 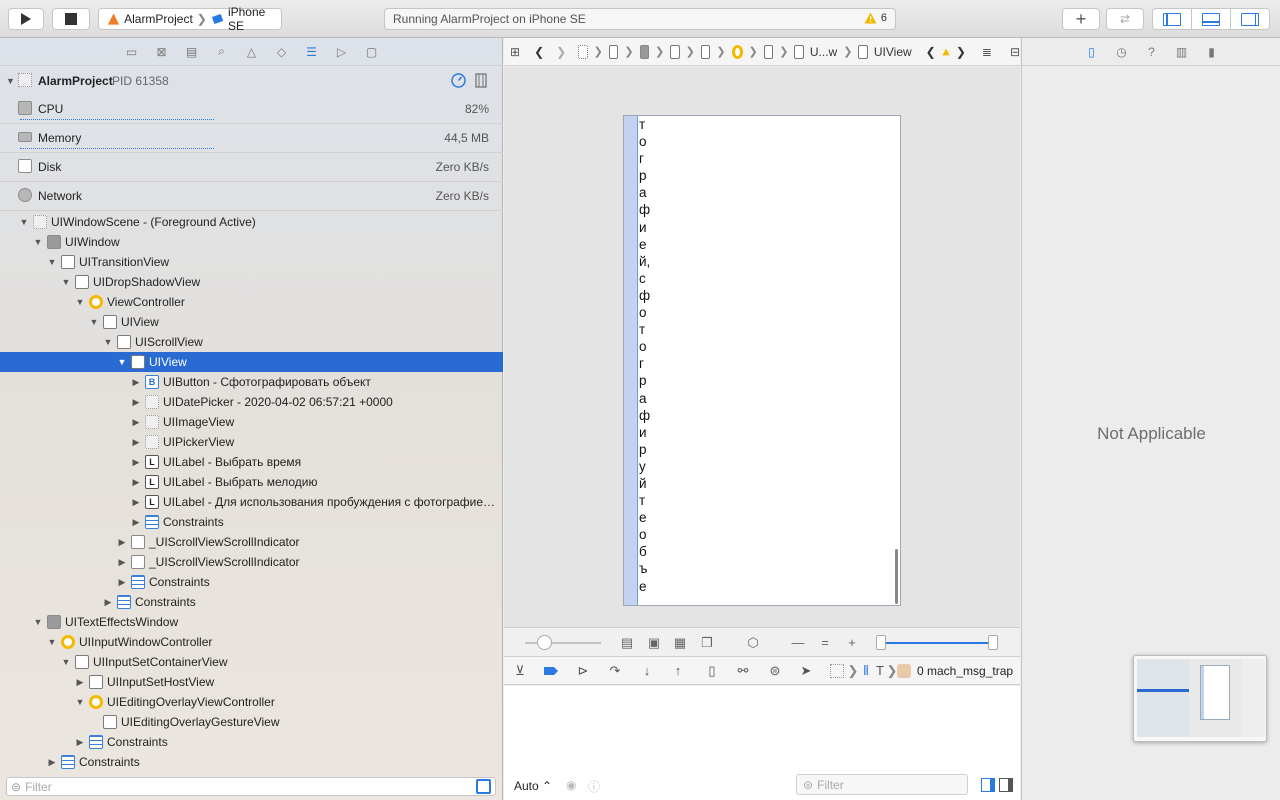 I want to click on tree-row: ▶ UIInputSetHostView, so click(x=251, y=682).